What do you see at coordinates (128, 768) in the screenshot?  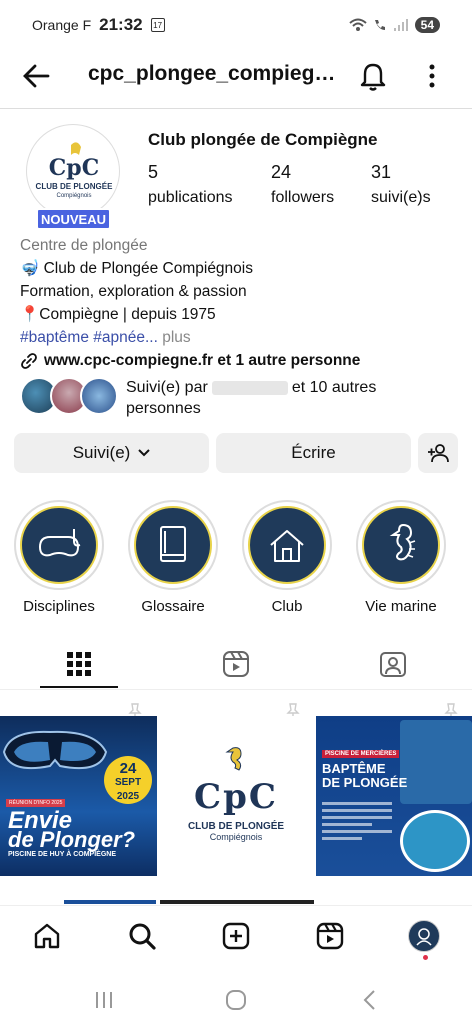 I see `event-day: 24` at bounding box center [128, 768].